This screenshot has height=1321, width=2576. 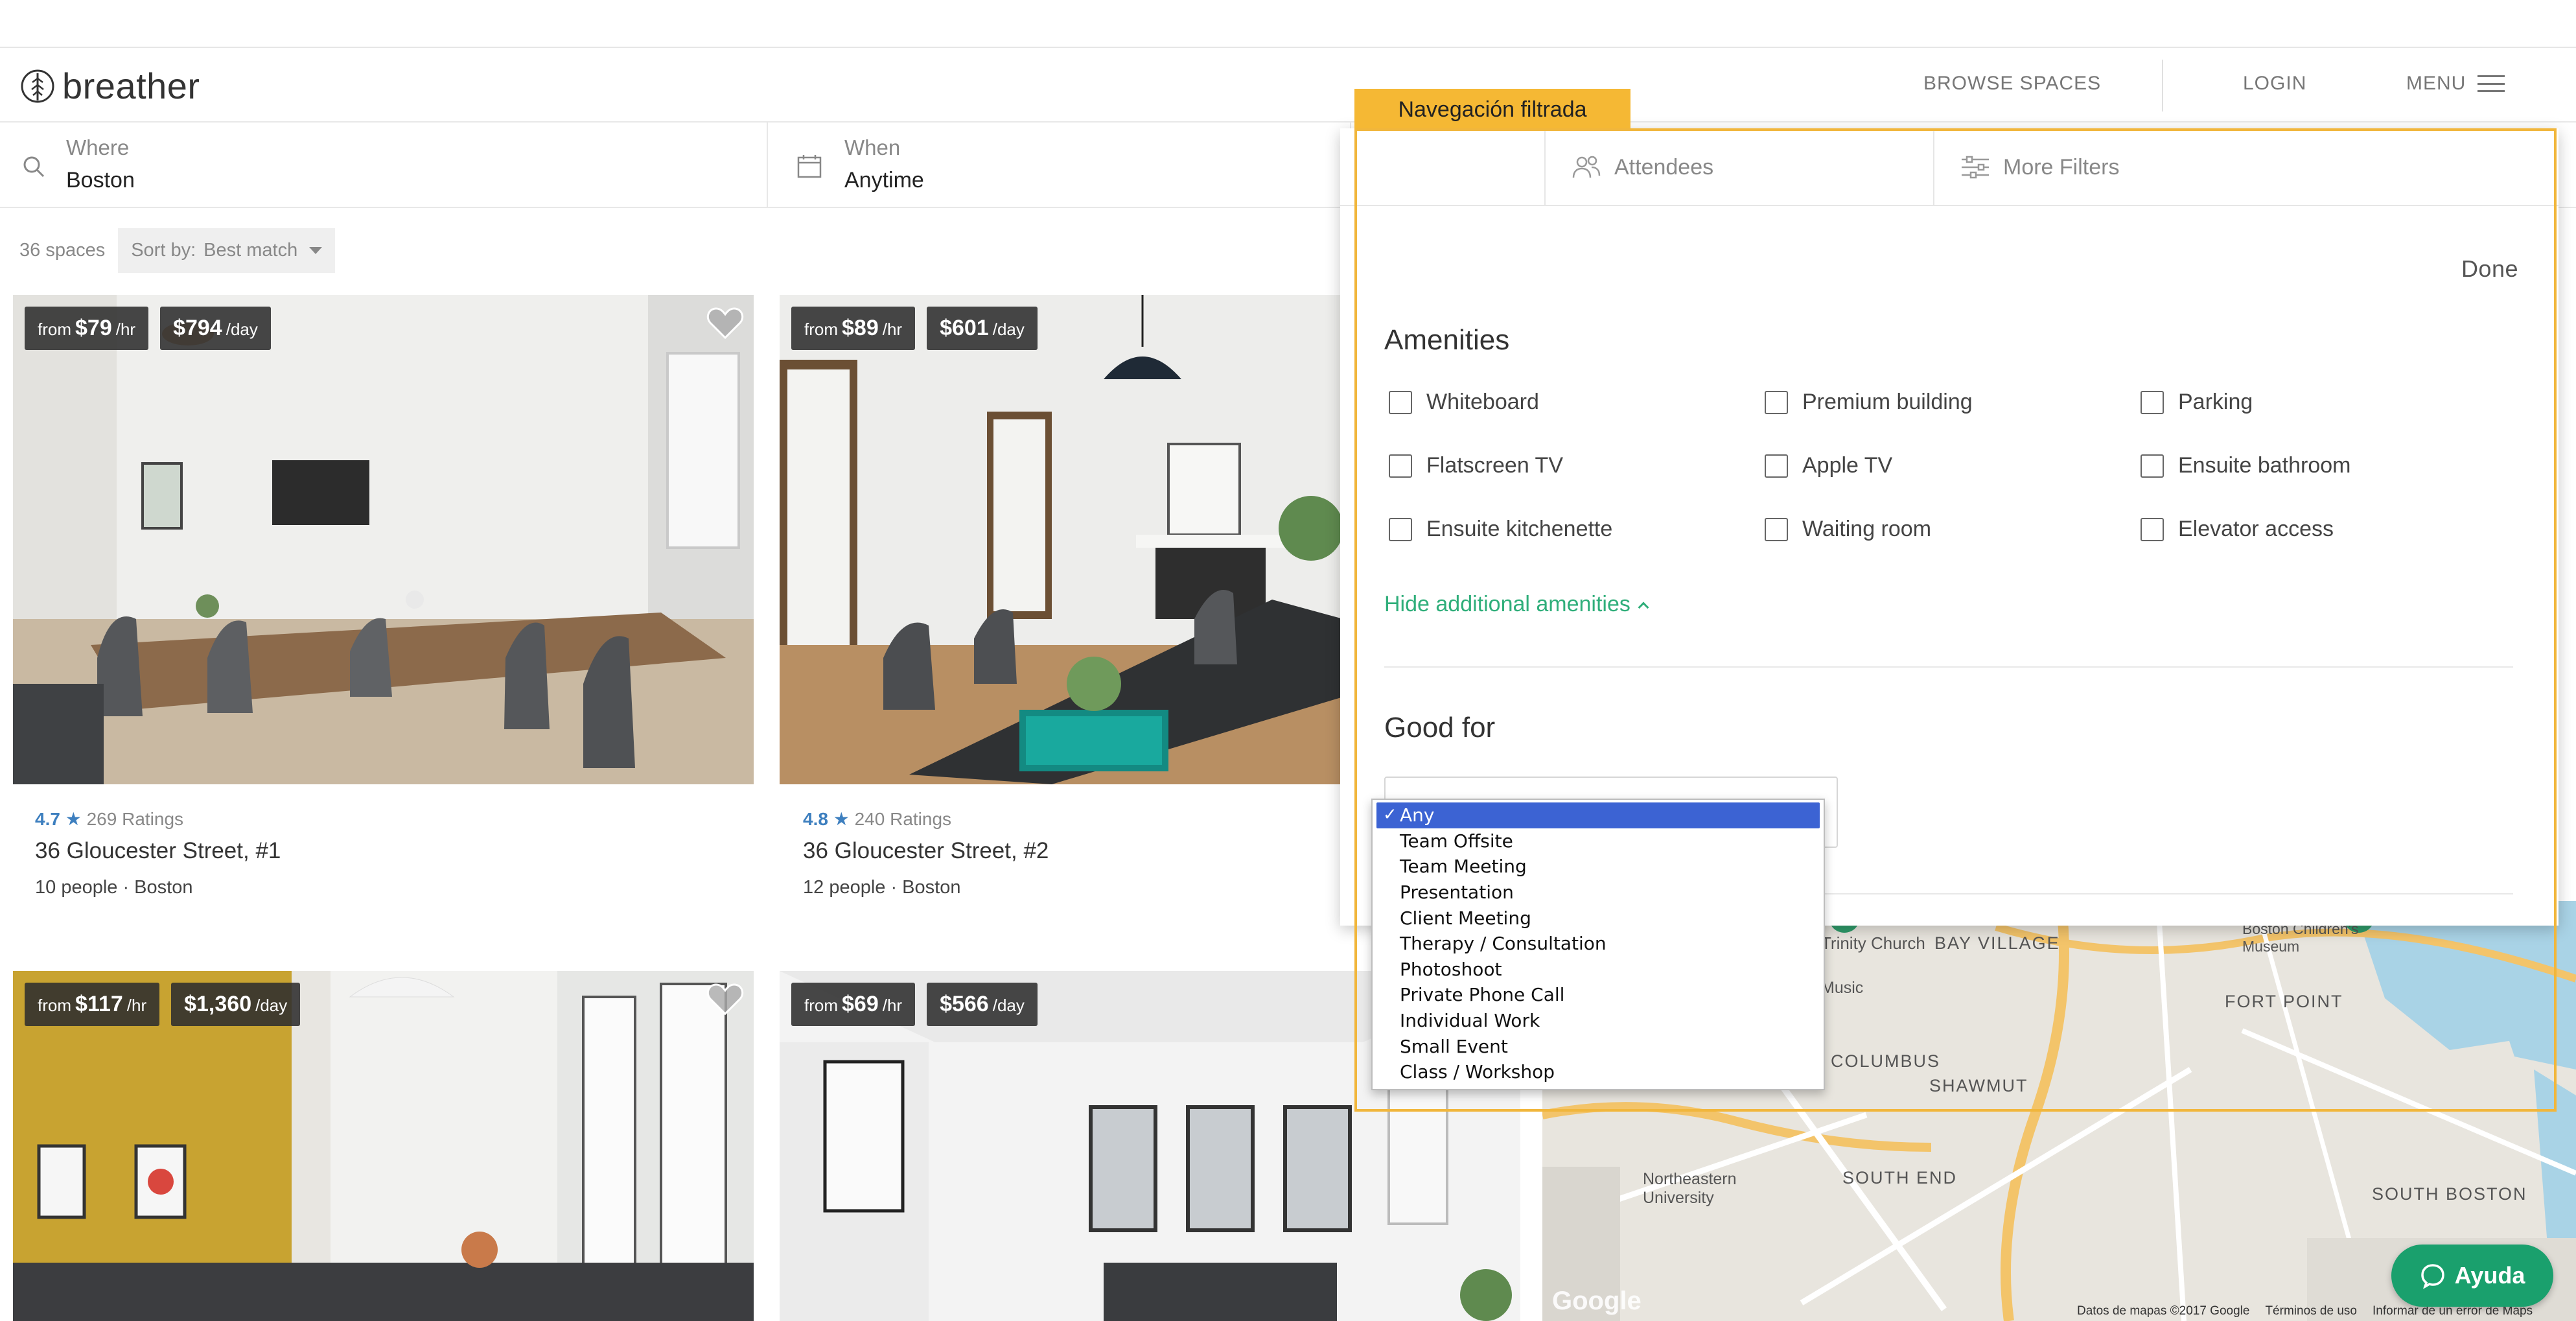 I want to click on dropdown-option: Therapy / Consultation, so click(x=1598, y=944).